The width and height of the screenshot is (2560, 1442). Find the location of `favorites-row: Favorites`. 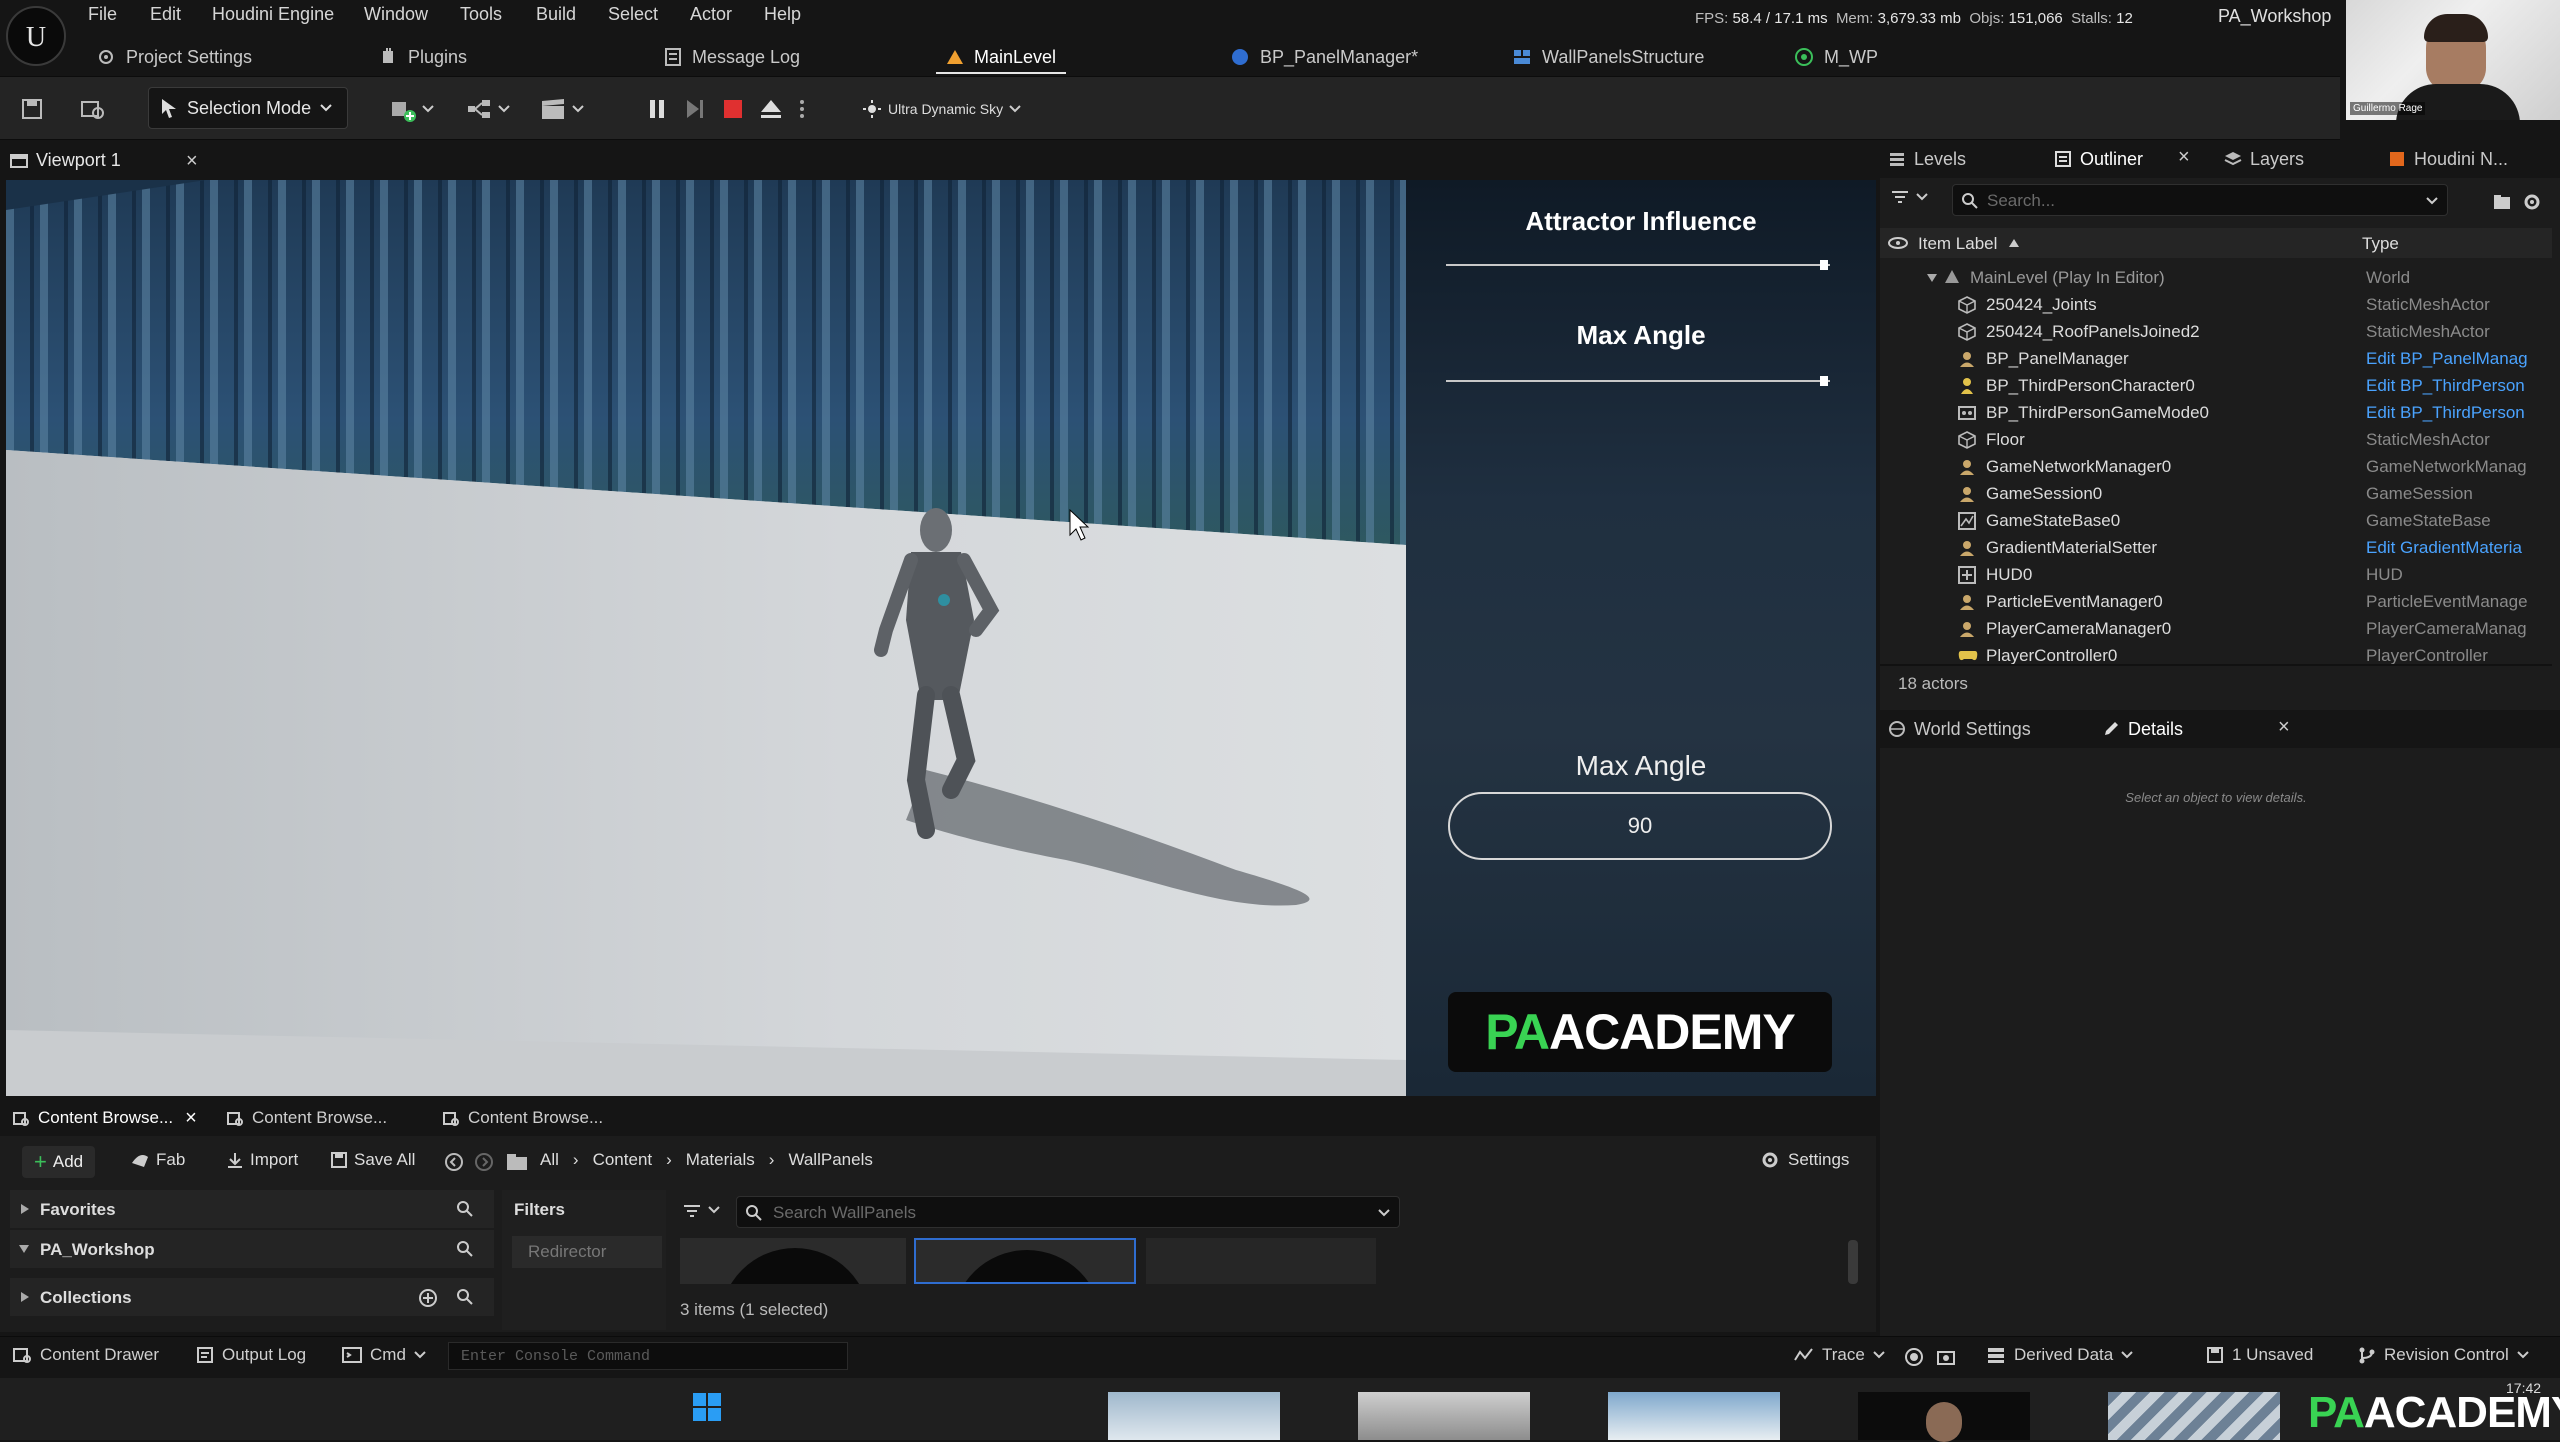

favorites-row: Favorites is located at coordinates (252, 1209).